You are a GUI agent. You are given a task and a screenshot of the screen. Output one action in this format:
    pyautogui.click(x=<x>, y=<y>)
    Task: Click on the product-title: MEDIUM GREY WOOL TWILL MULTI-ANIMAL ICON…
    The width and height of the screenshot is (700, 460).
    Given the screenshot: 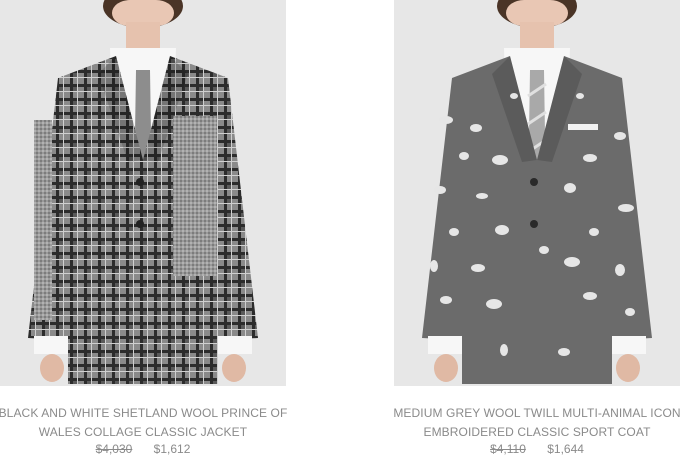 What is the action you would take?
    pyautogui.click(x=537, y=423)
    